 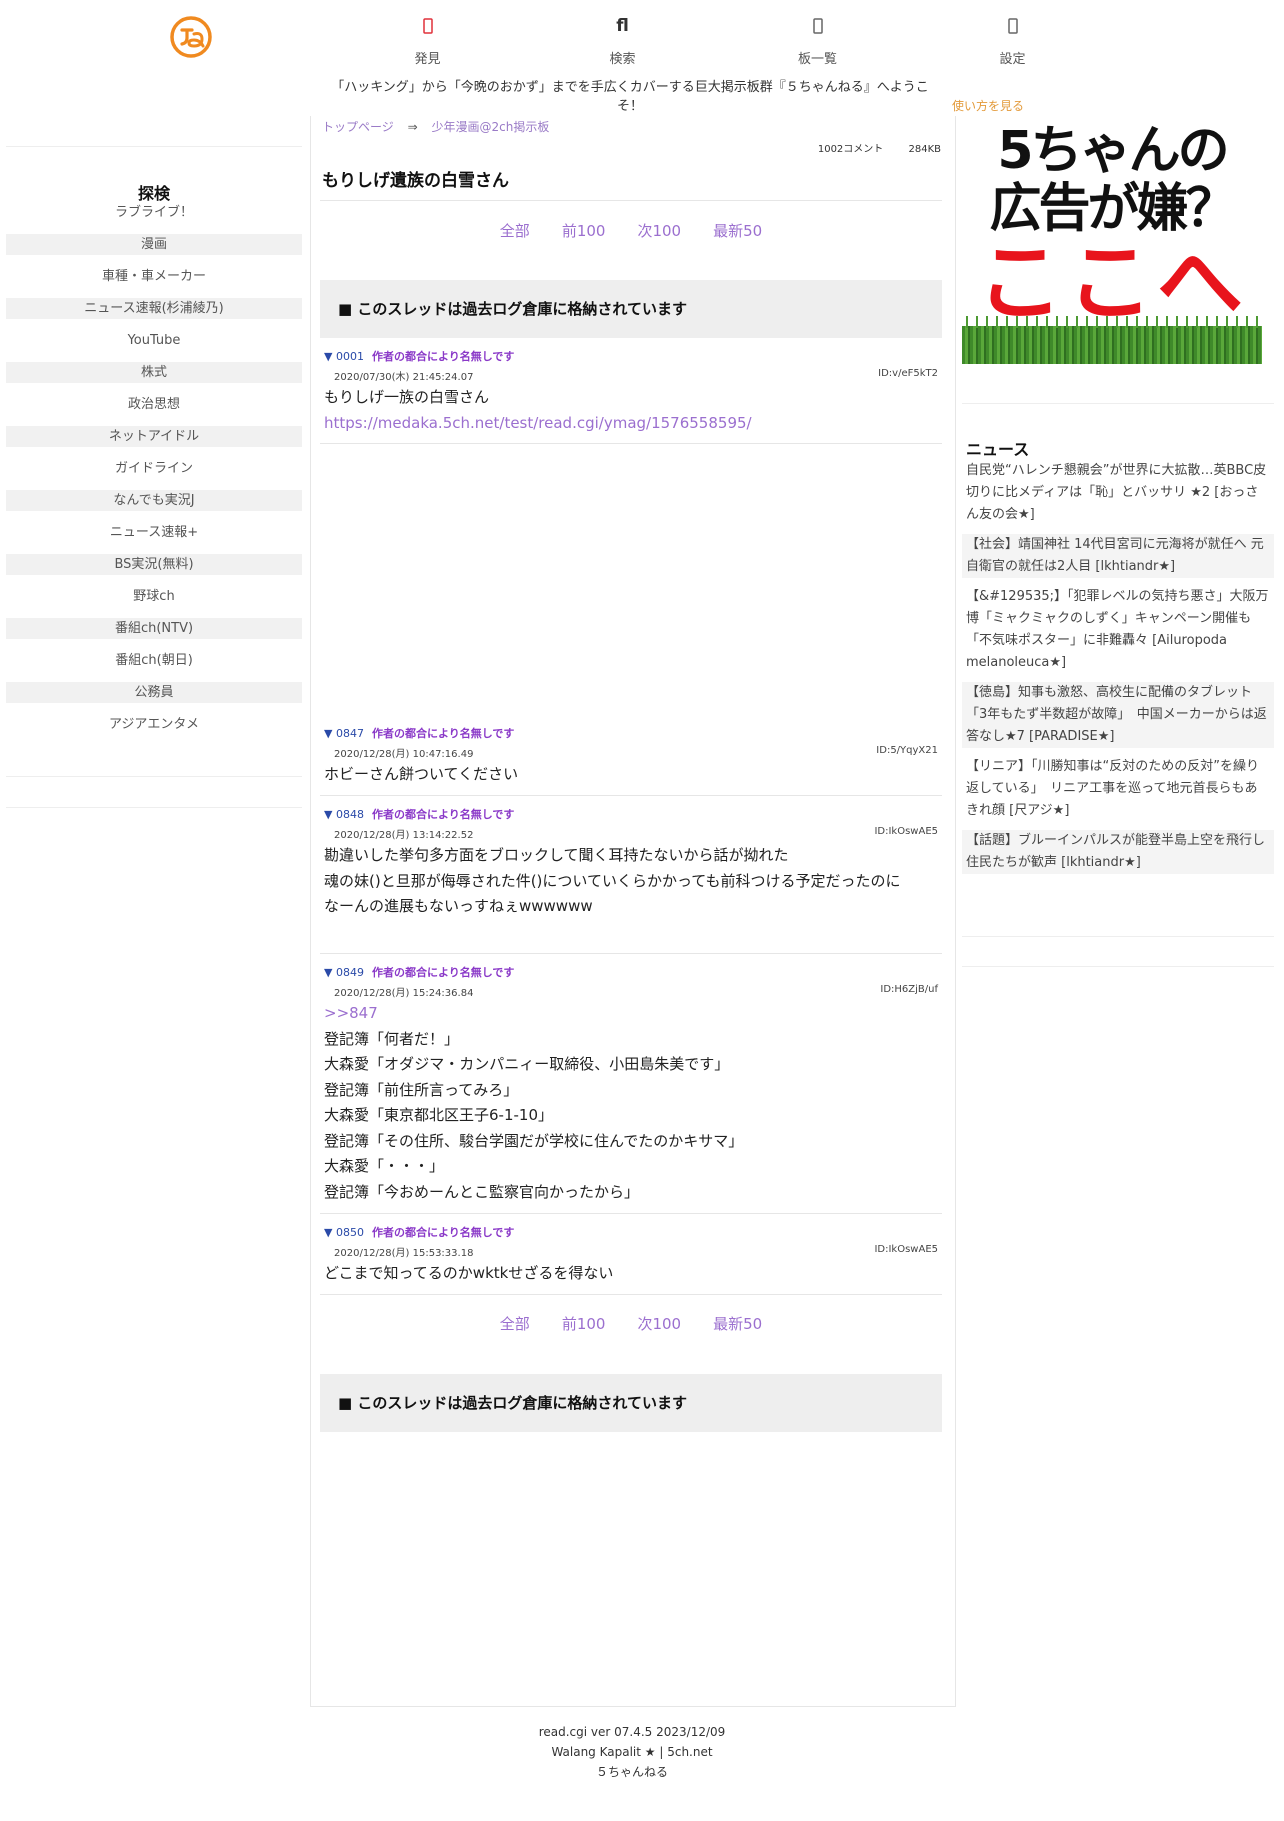 I want to click on reply-anchor: >>847, so click(x=632, y=1014).